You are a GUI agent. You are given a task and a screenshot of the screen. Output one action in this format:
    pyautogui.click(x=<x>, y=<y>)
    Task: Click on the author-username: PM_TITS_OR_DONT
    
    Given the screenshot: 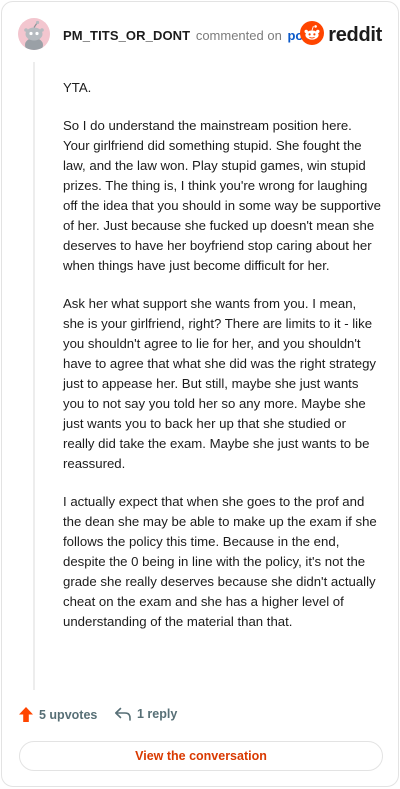 What is the action you would take?
    pyautogui.click(x=126, y=35)
    